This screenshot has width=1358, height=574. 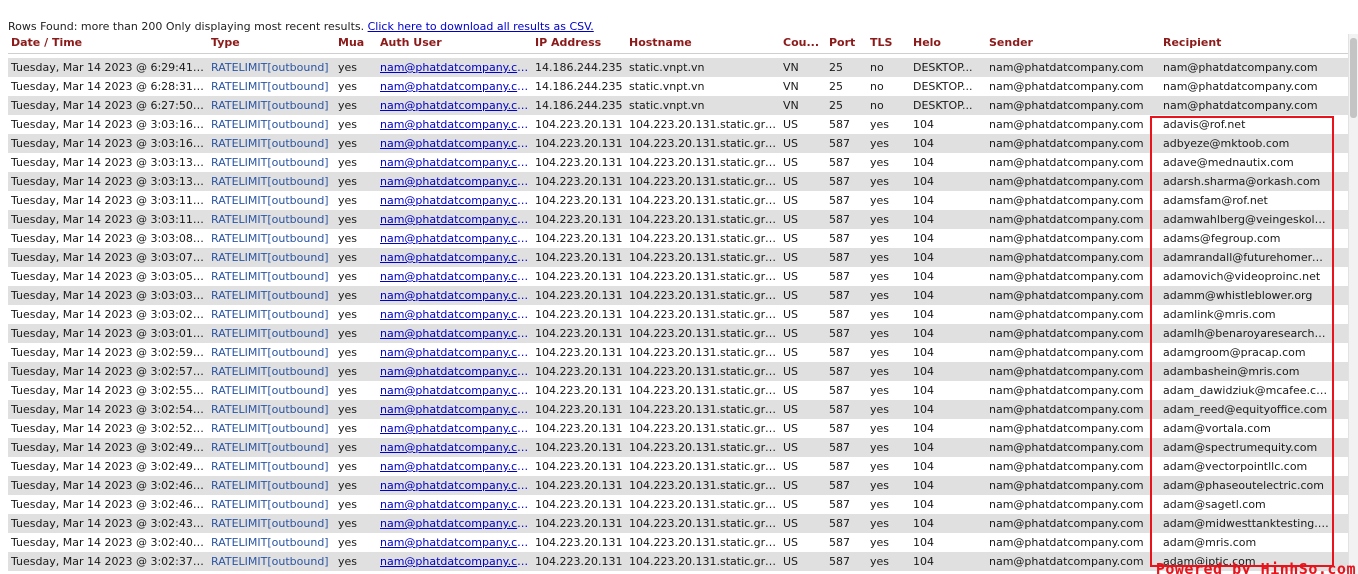 What do you see at coordinates (356, 43) in the screenshot?
I see `column-header-mua: Mua` at bounding box center [356, 43].